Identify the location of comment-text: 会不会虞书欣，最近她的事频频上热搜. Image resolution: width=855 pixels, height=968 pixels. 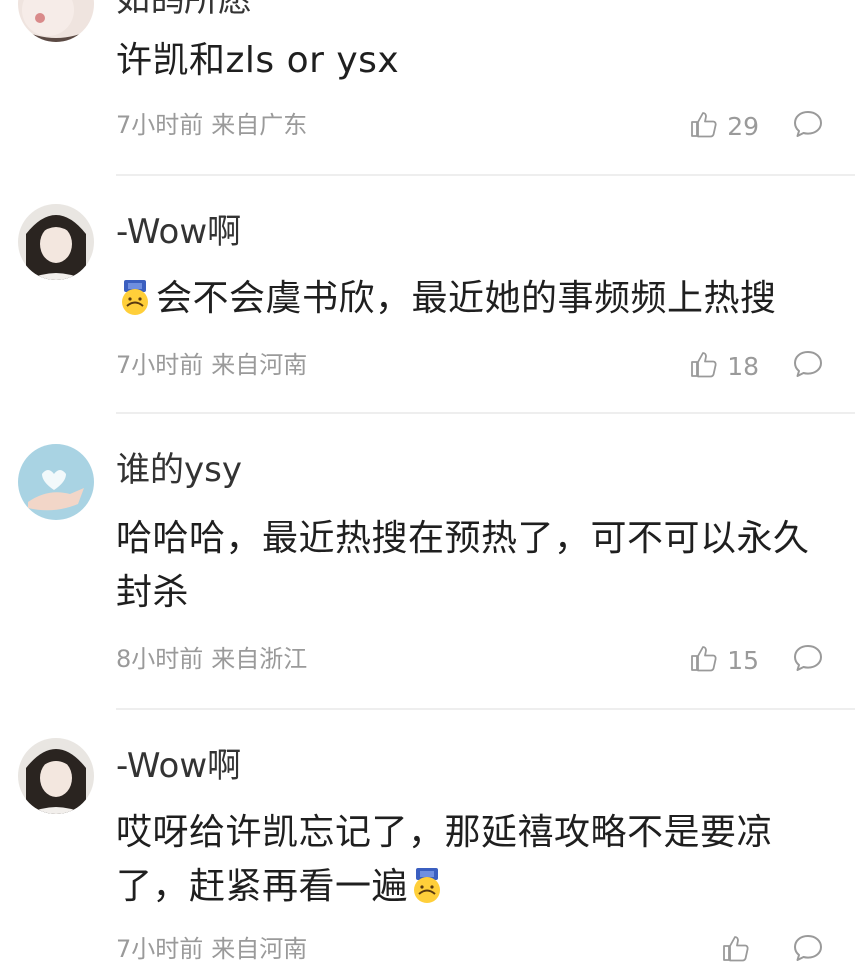
(471, 299).